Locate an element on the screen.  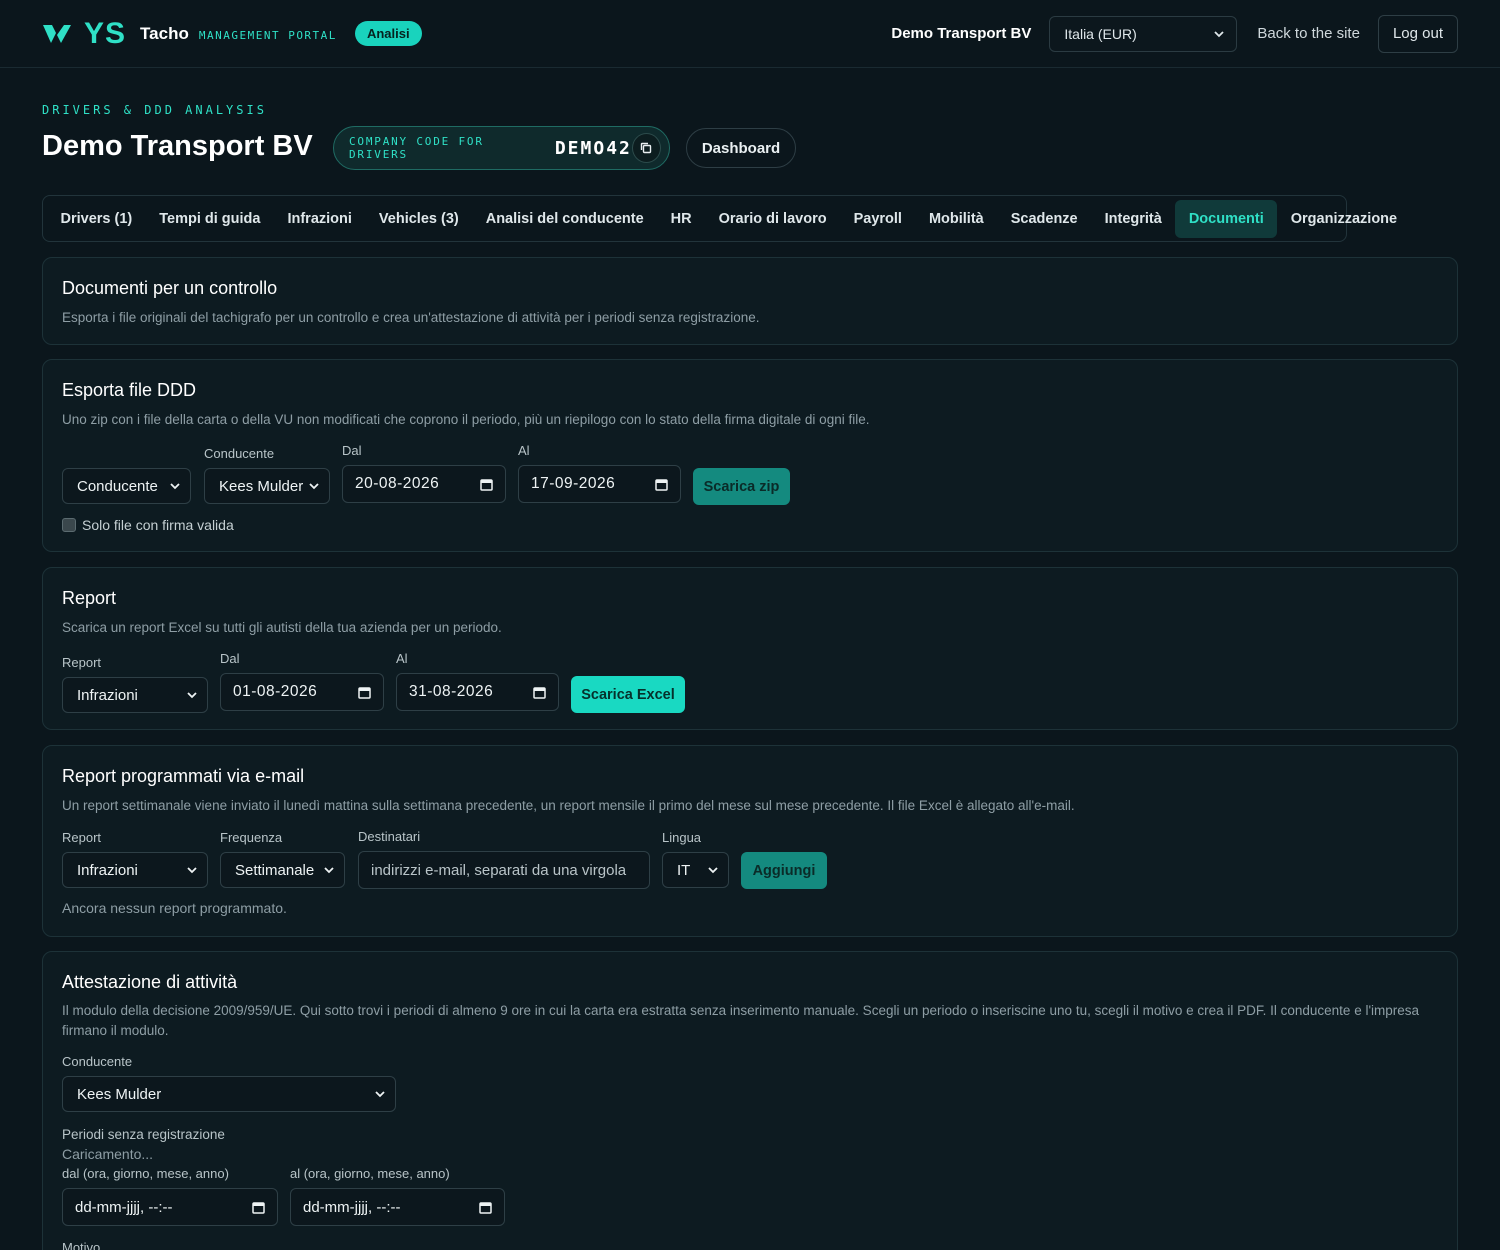
download-excel-button: Scarica Excel is located at coordinates (628, 694).